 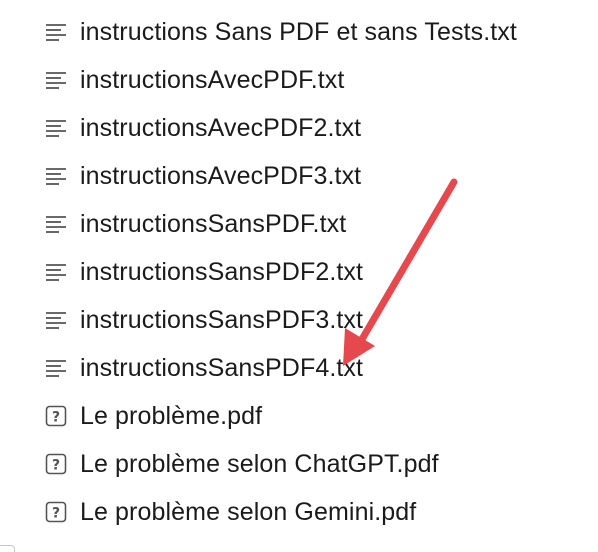 What do you see at coordinates (221, 127) in the screenshot?
I see `file-name: instructionsAvecPDF2.txt` at bounding box center [221, 127].